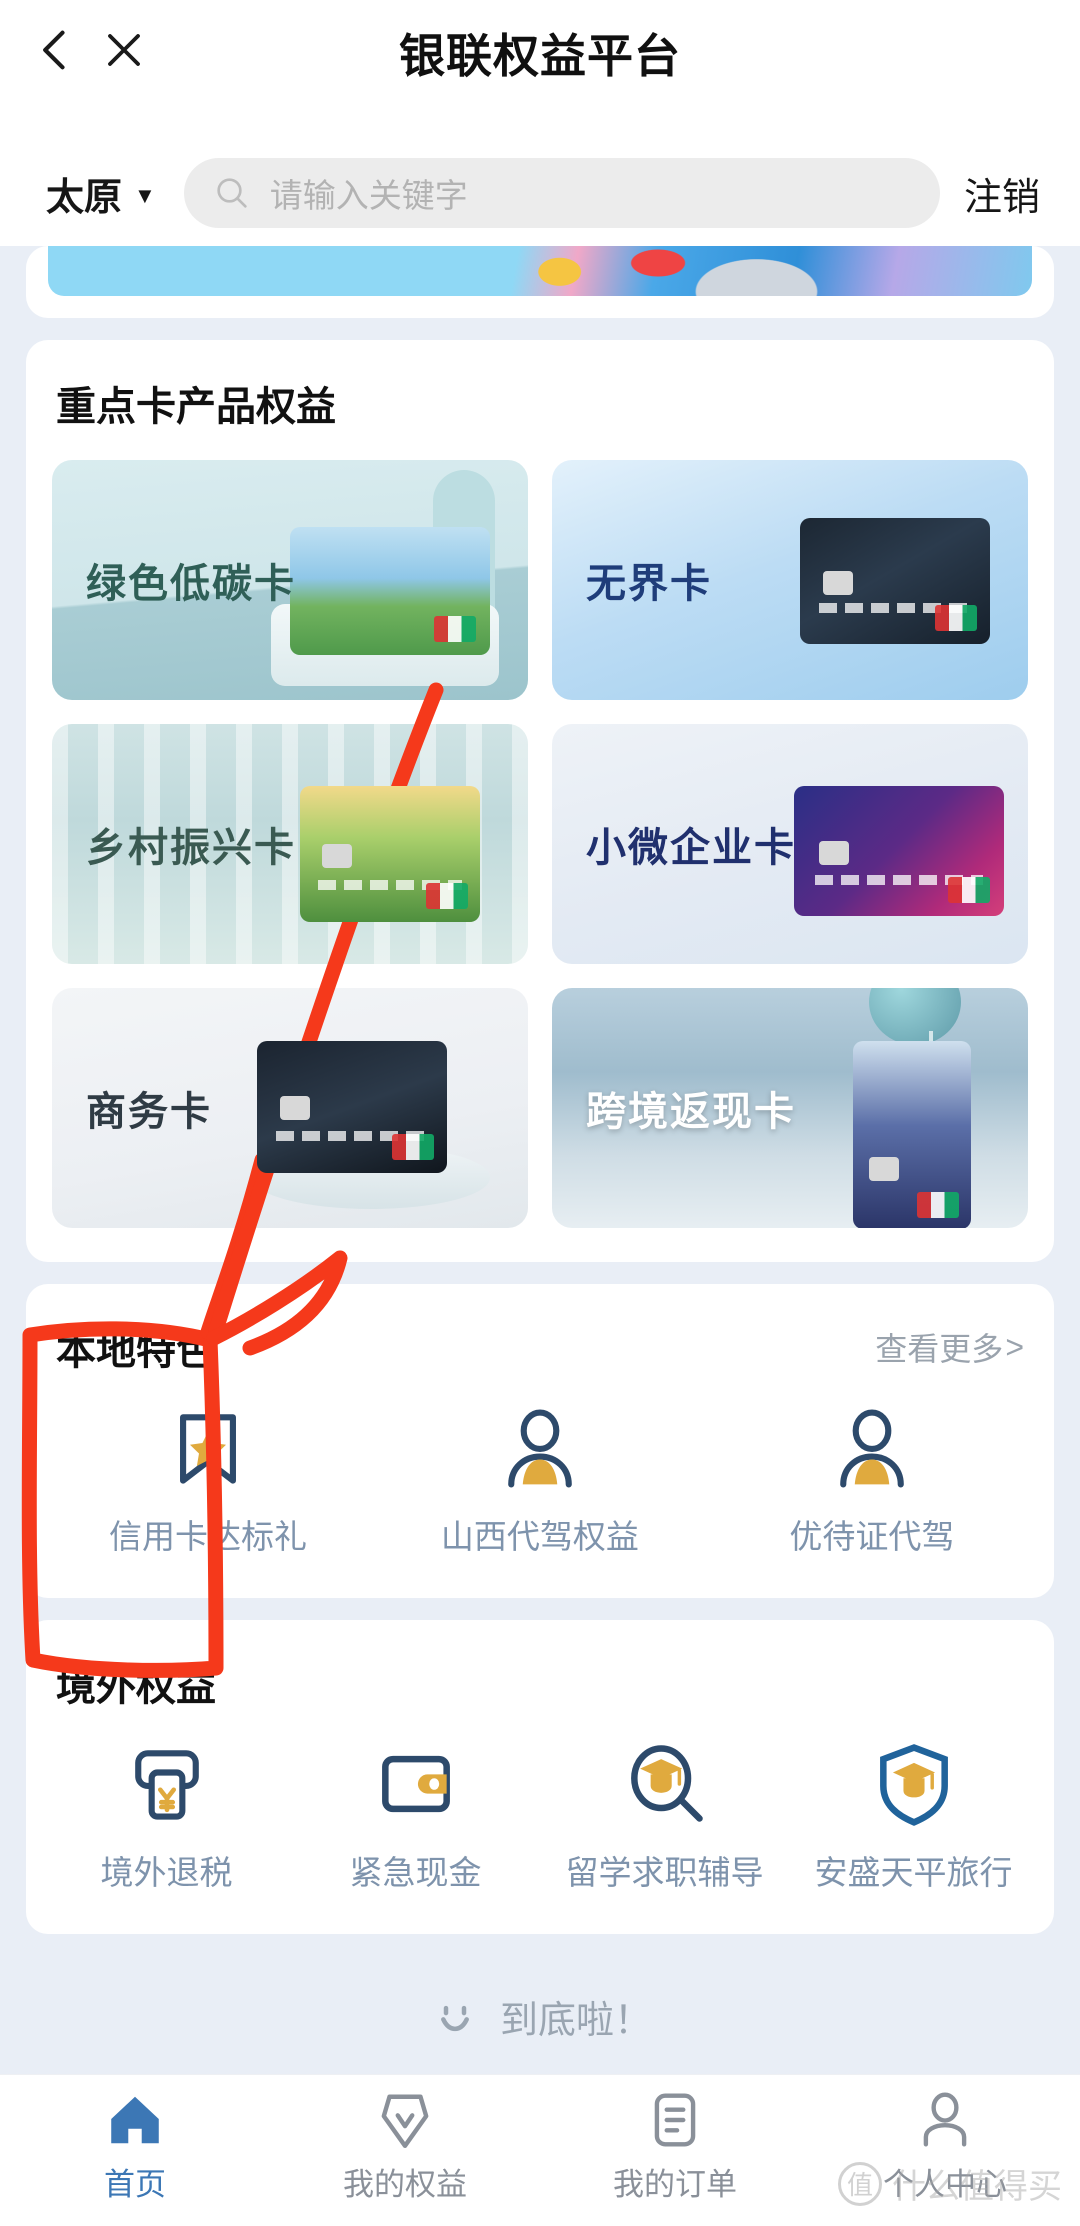  I want to click on logout-button: 注销, so click(1002, 193).